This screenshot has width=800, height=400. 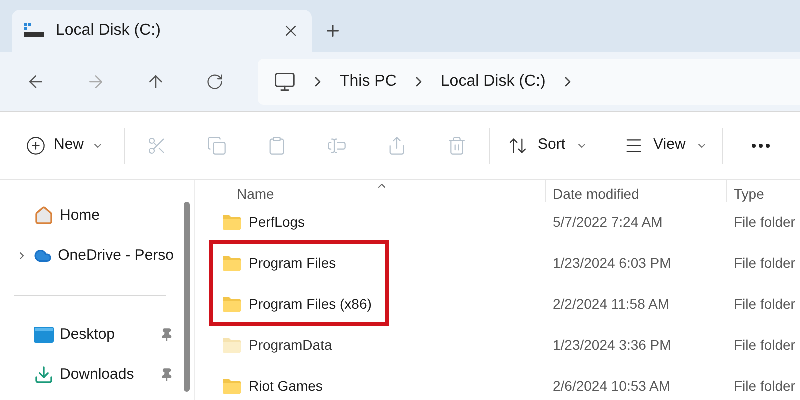 What do you see at coordinates (98, 374) in the screenshot?
I see `sidebar-label: Downloads` at bounding box center [98, 374].